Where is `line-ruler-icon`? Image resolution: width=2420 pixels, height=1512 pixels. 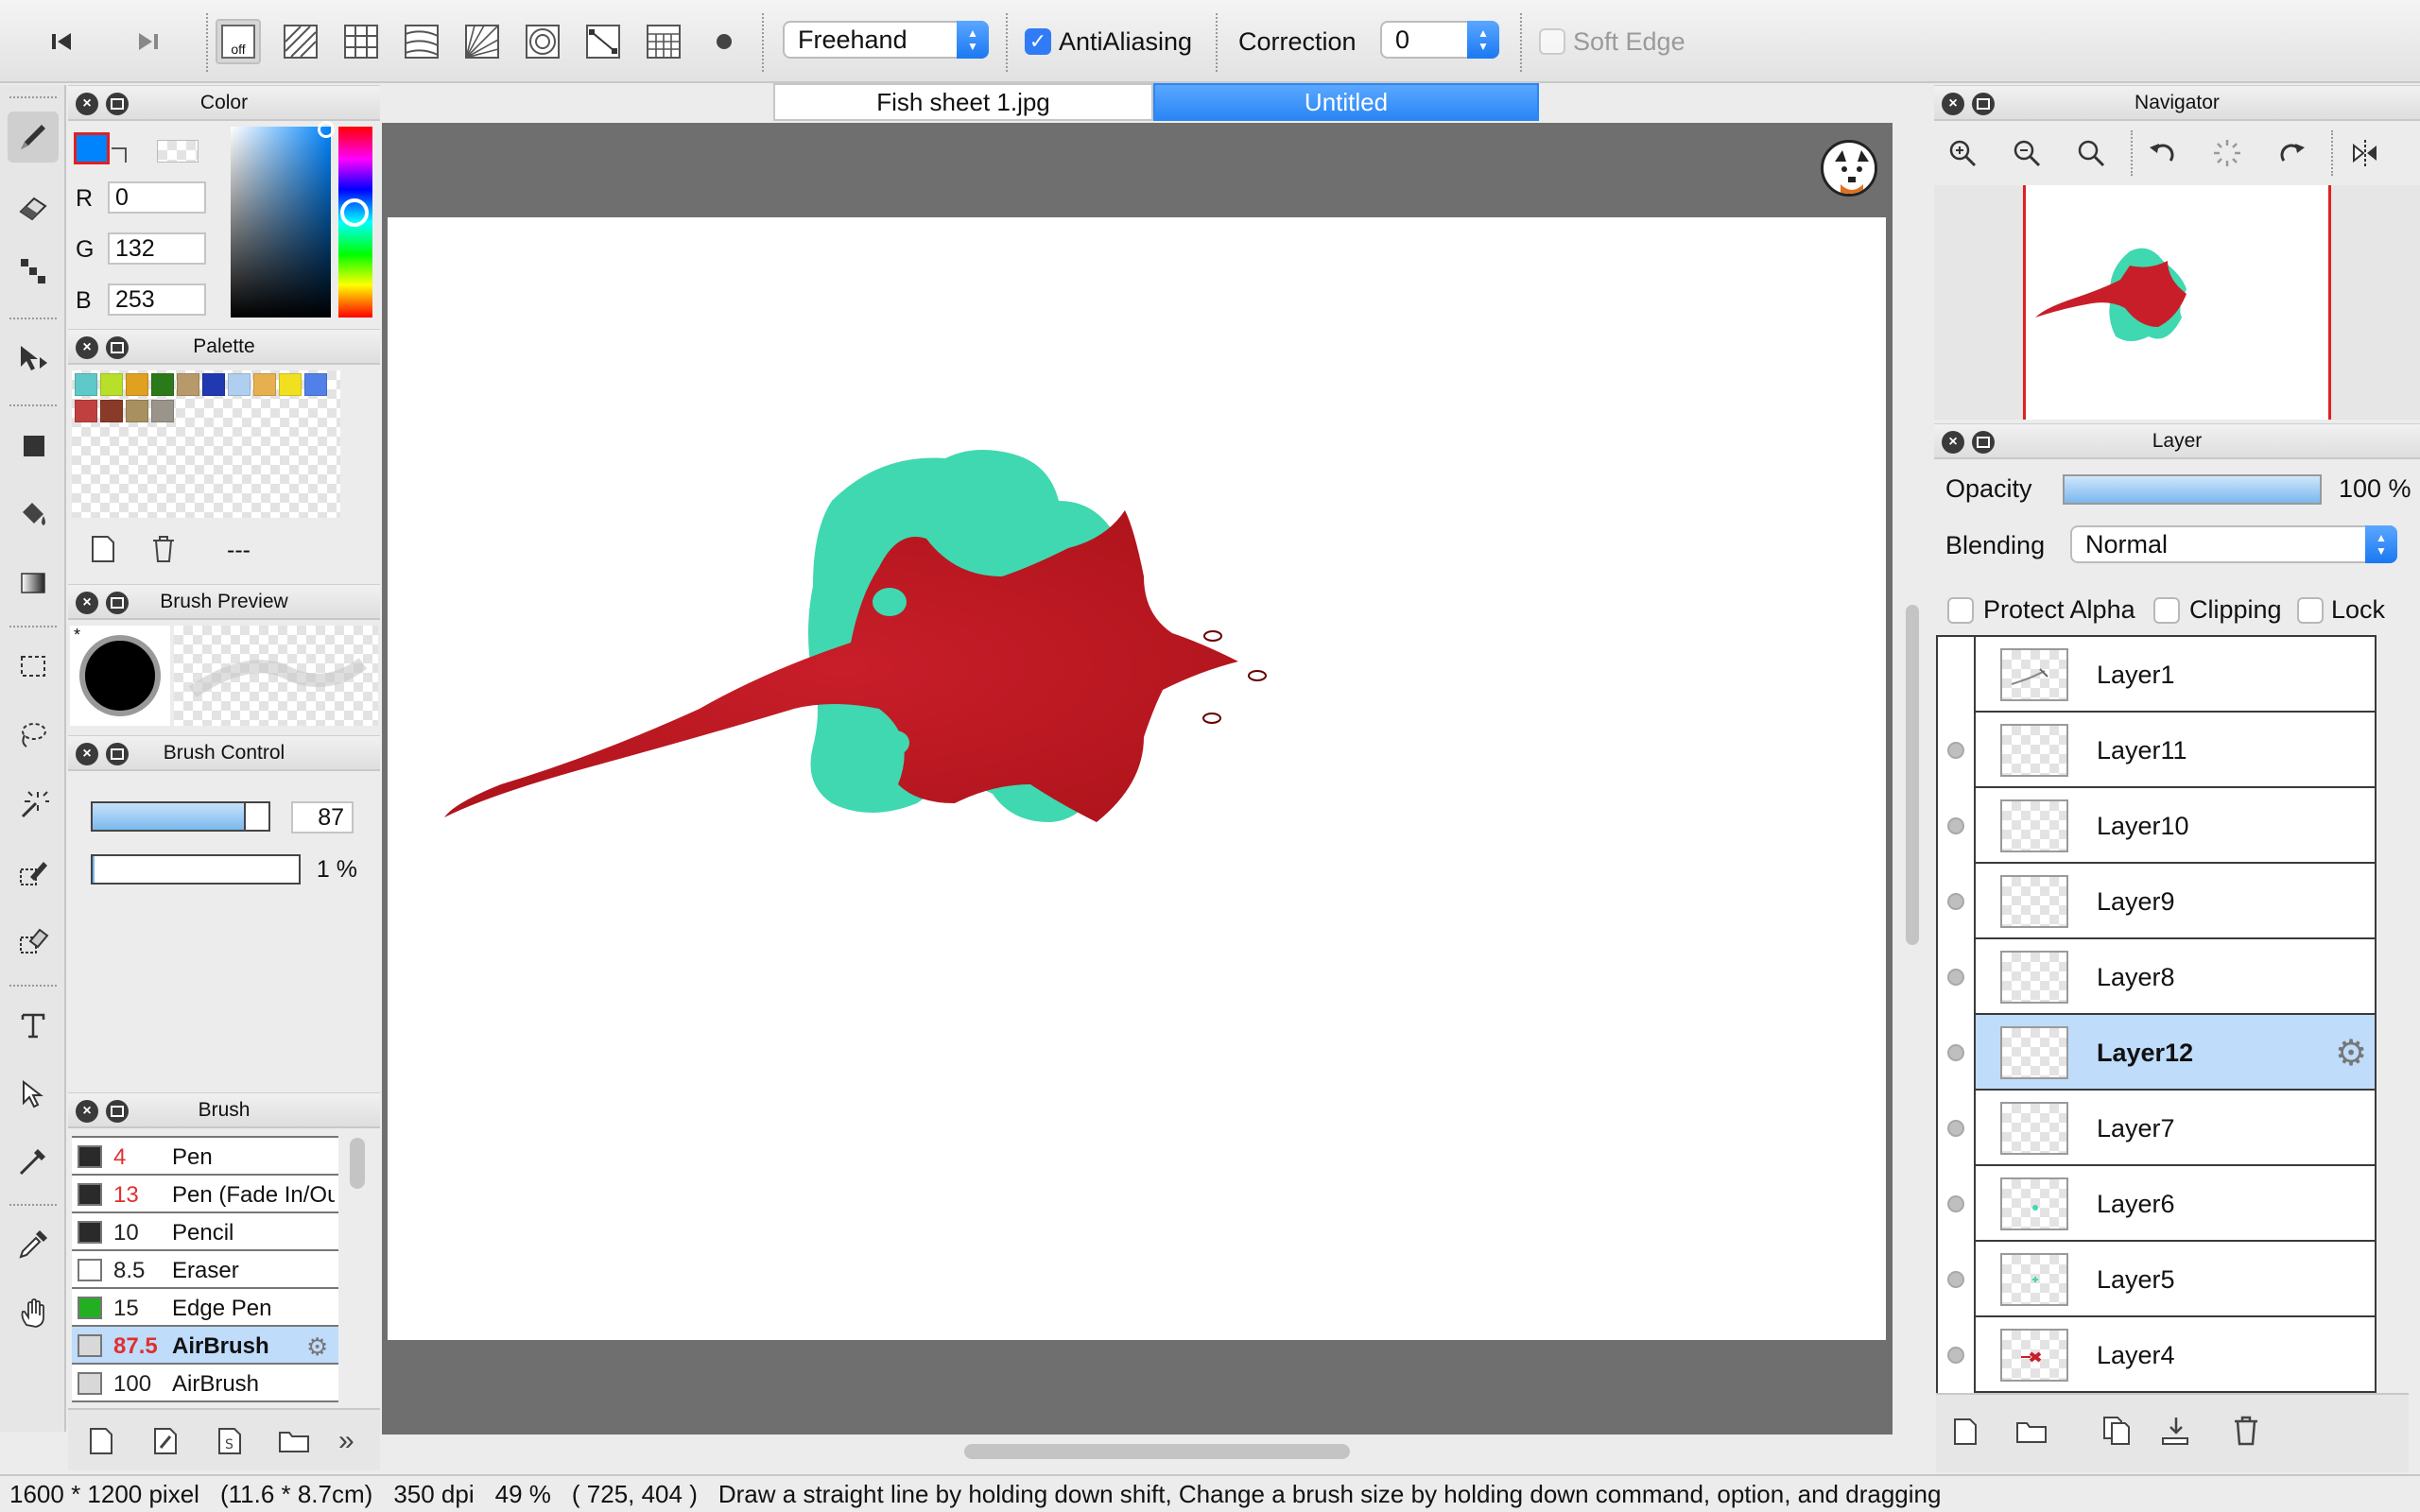 line-ruler-icon is located at coordinates (603, 41).